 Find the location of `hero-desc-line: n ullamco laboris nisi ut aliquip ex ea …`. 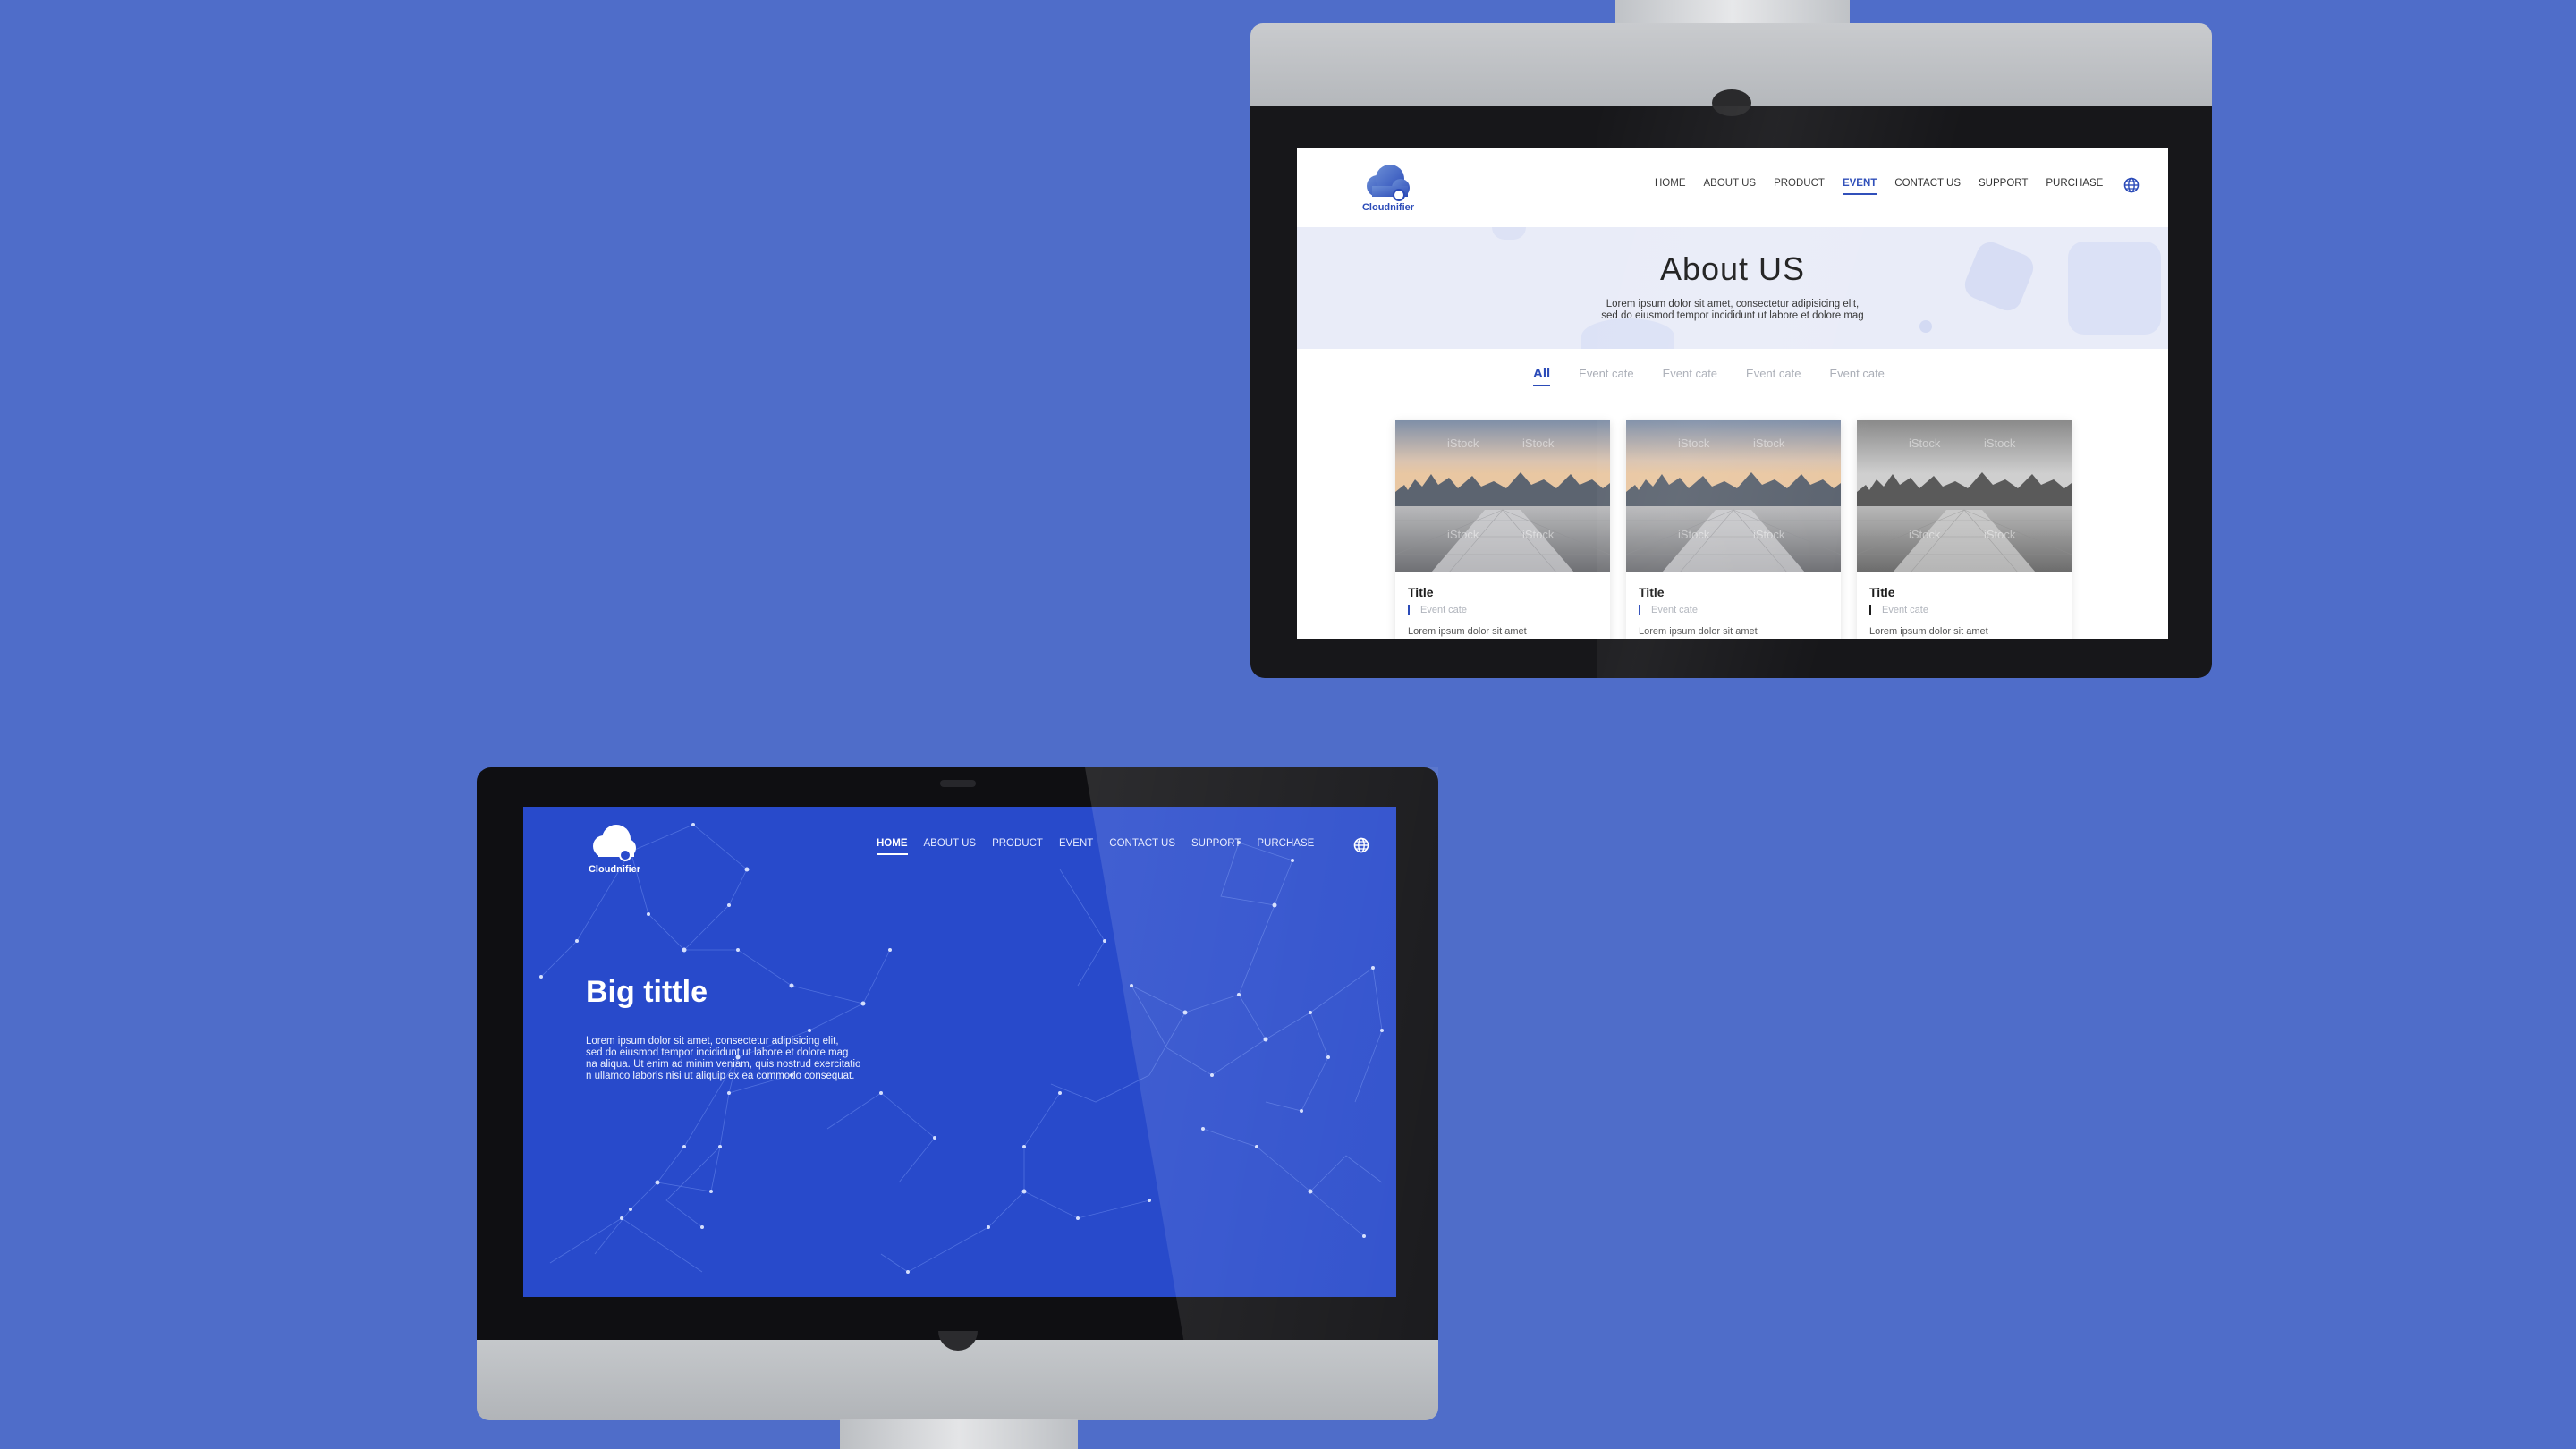

hero-desc-line: n ullamco laboris nisi ut aliquip ex ea … is located at coordinates (720, 1076).